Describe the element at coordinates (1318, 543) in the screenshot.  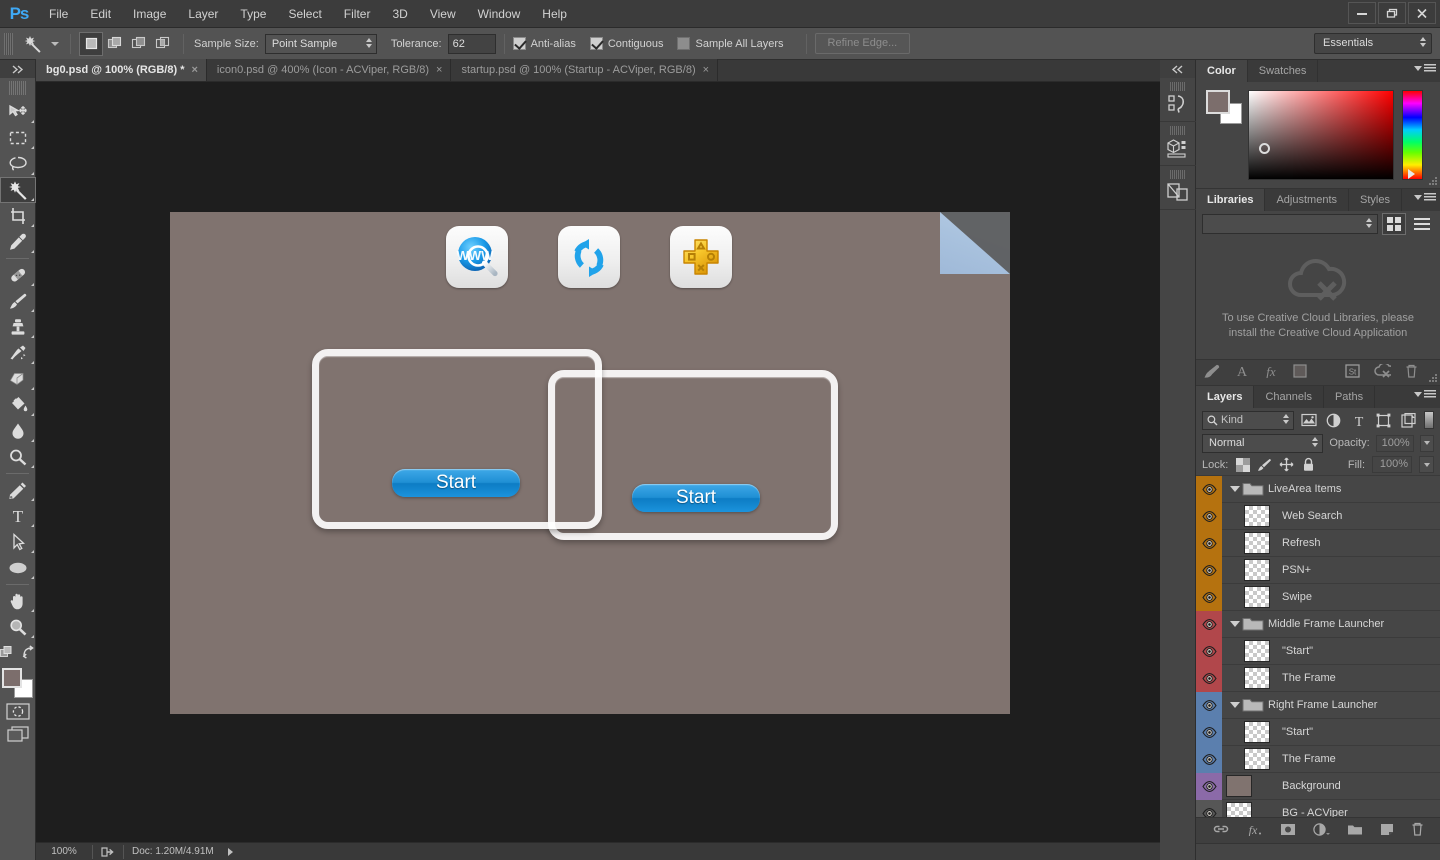
I see `layer-row: Refresh` at that location.